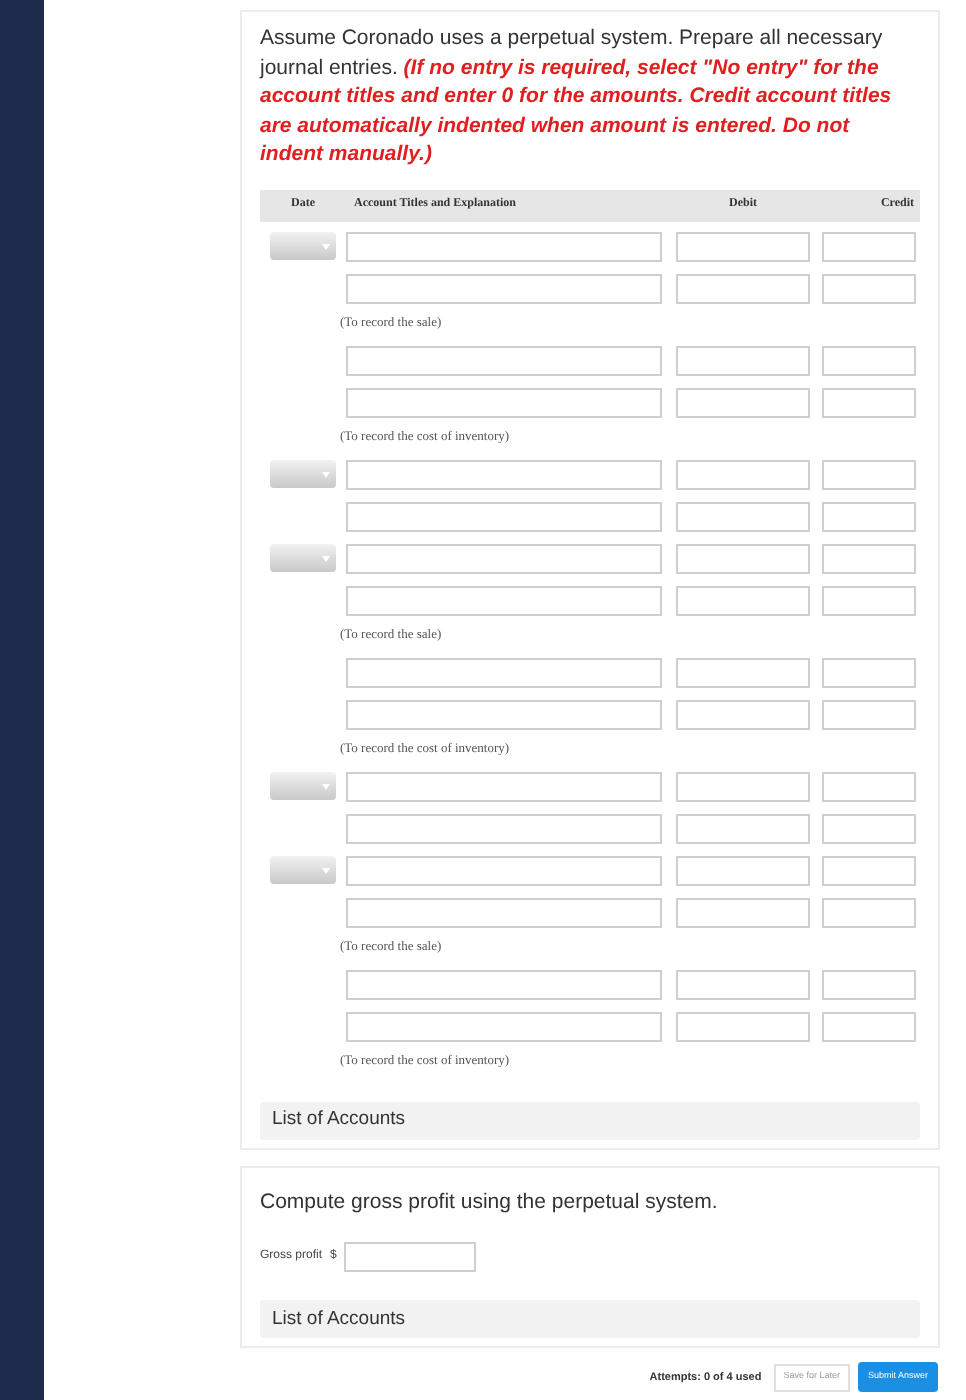 This screenshot has height=1400, width=966. Describe the element at coordinates (490, 1202) in the screenshot. I see `gross-profit-title: Compute gross profit using the perpetual system.` at that location.